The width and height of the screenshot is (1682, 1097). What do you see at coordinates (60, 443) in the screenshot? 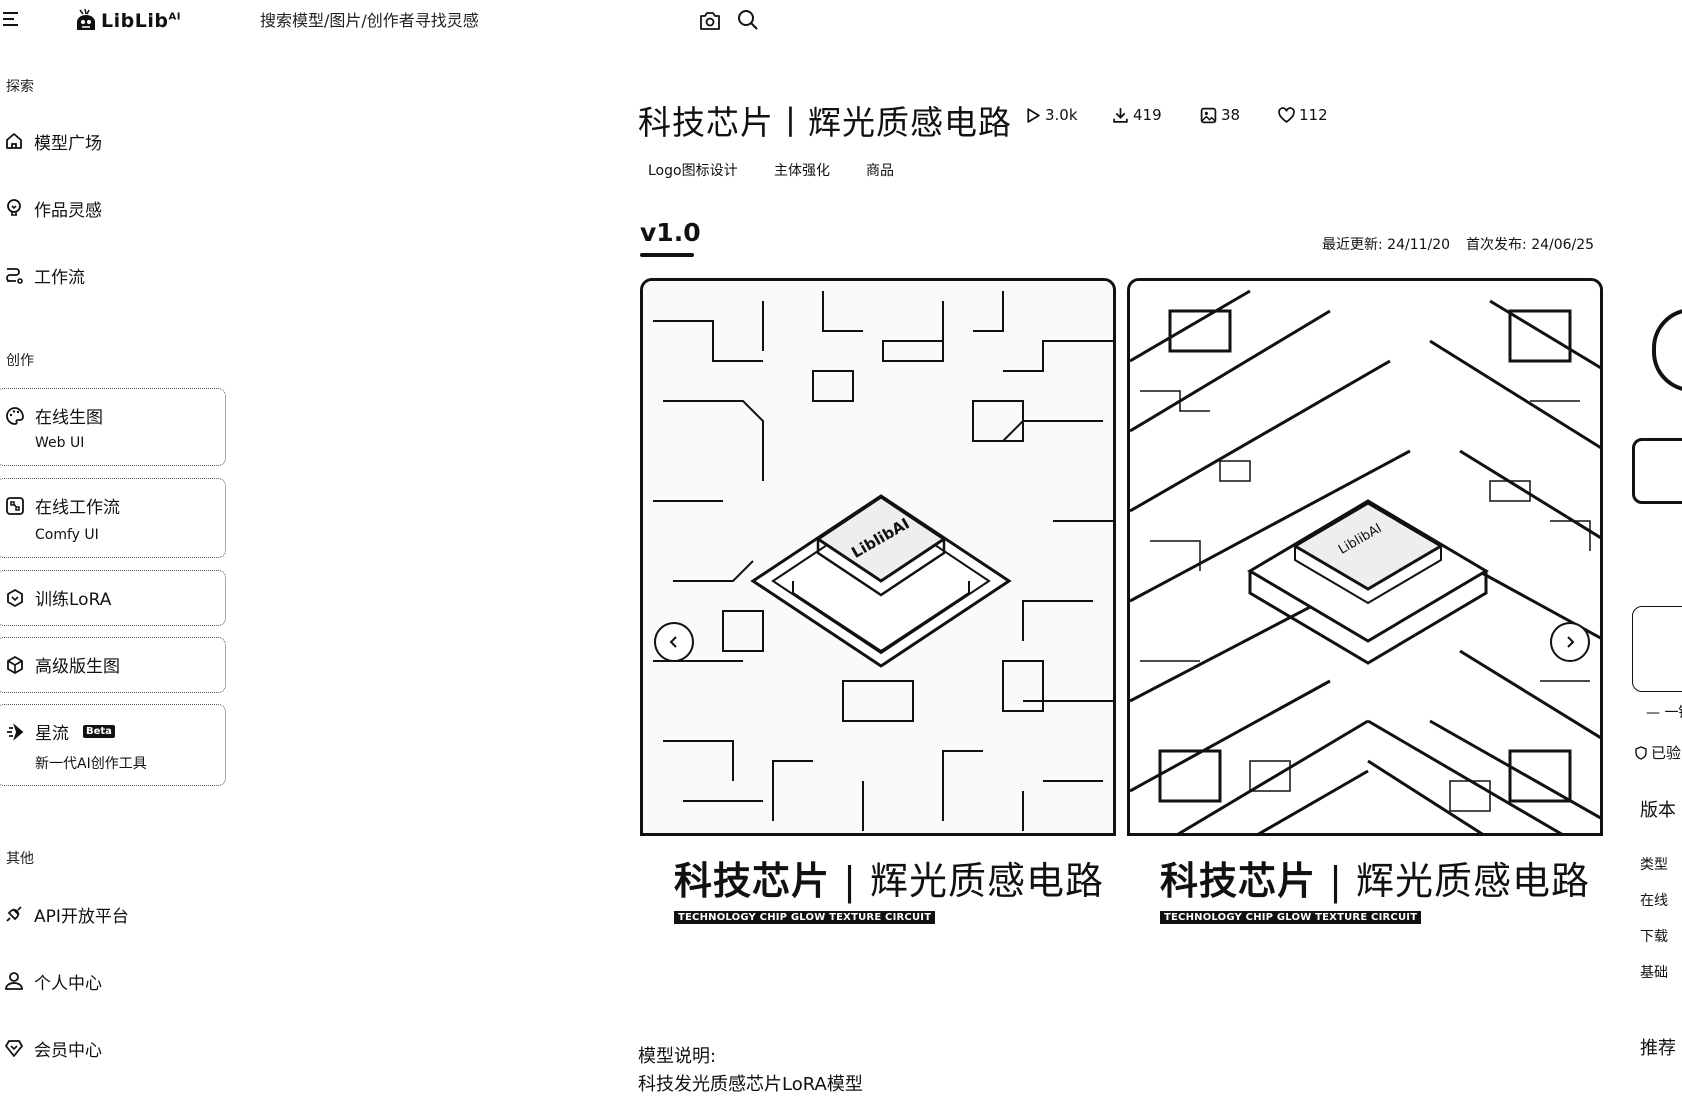
I see `card-sub-label: Web UI` at bounding box center [60, 443].